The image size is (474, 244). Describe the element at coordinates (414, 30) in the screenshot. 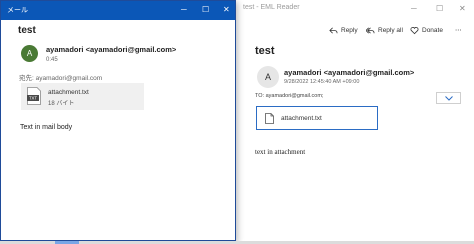

I see `heart-icon` at that location.